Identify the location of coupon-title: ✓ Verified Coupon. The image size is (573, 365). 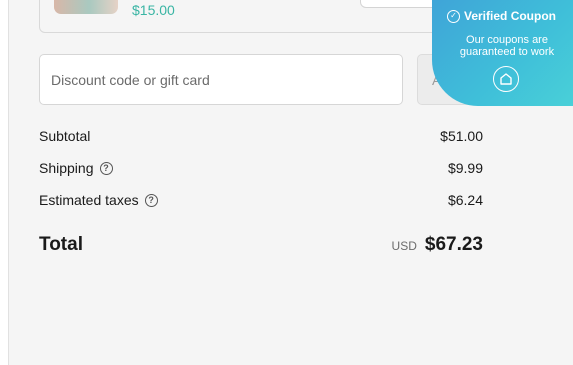
(501, 16).